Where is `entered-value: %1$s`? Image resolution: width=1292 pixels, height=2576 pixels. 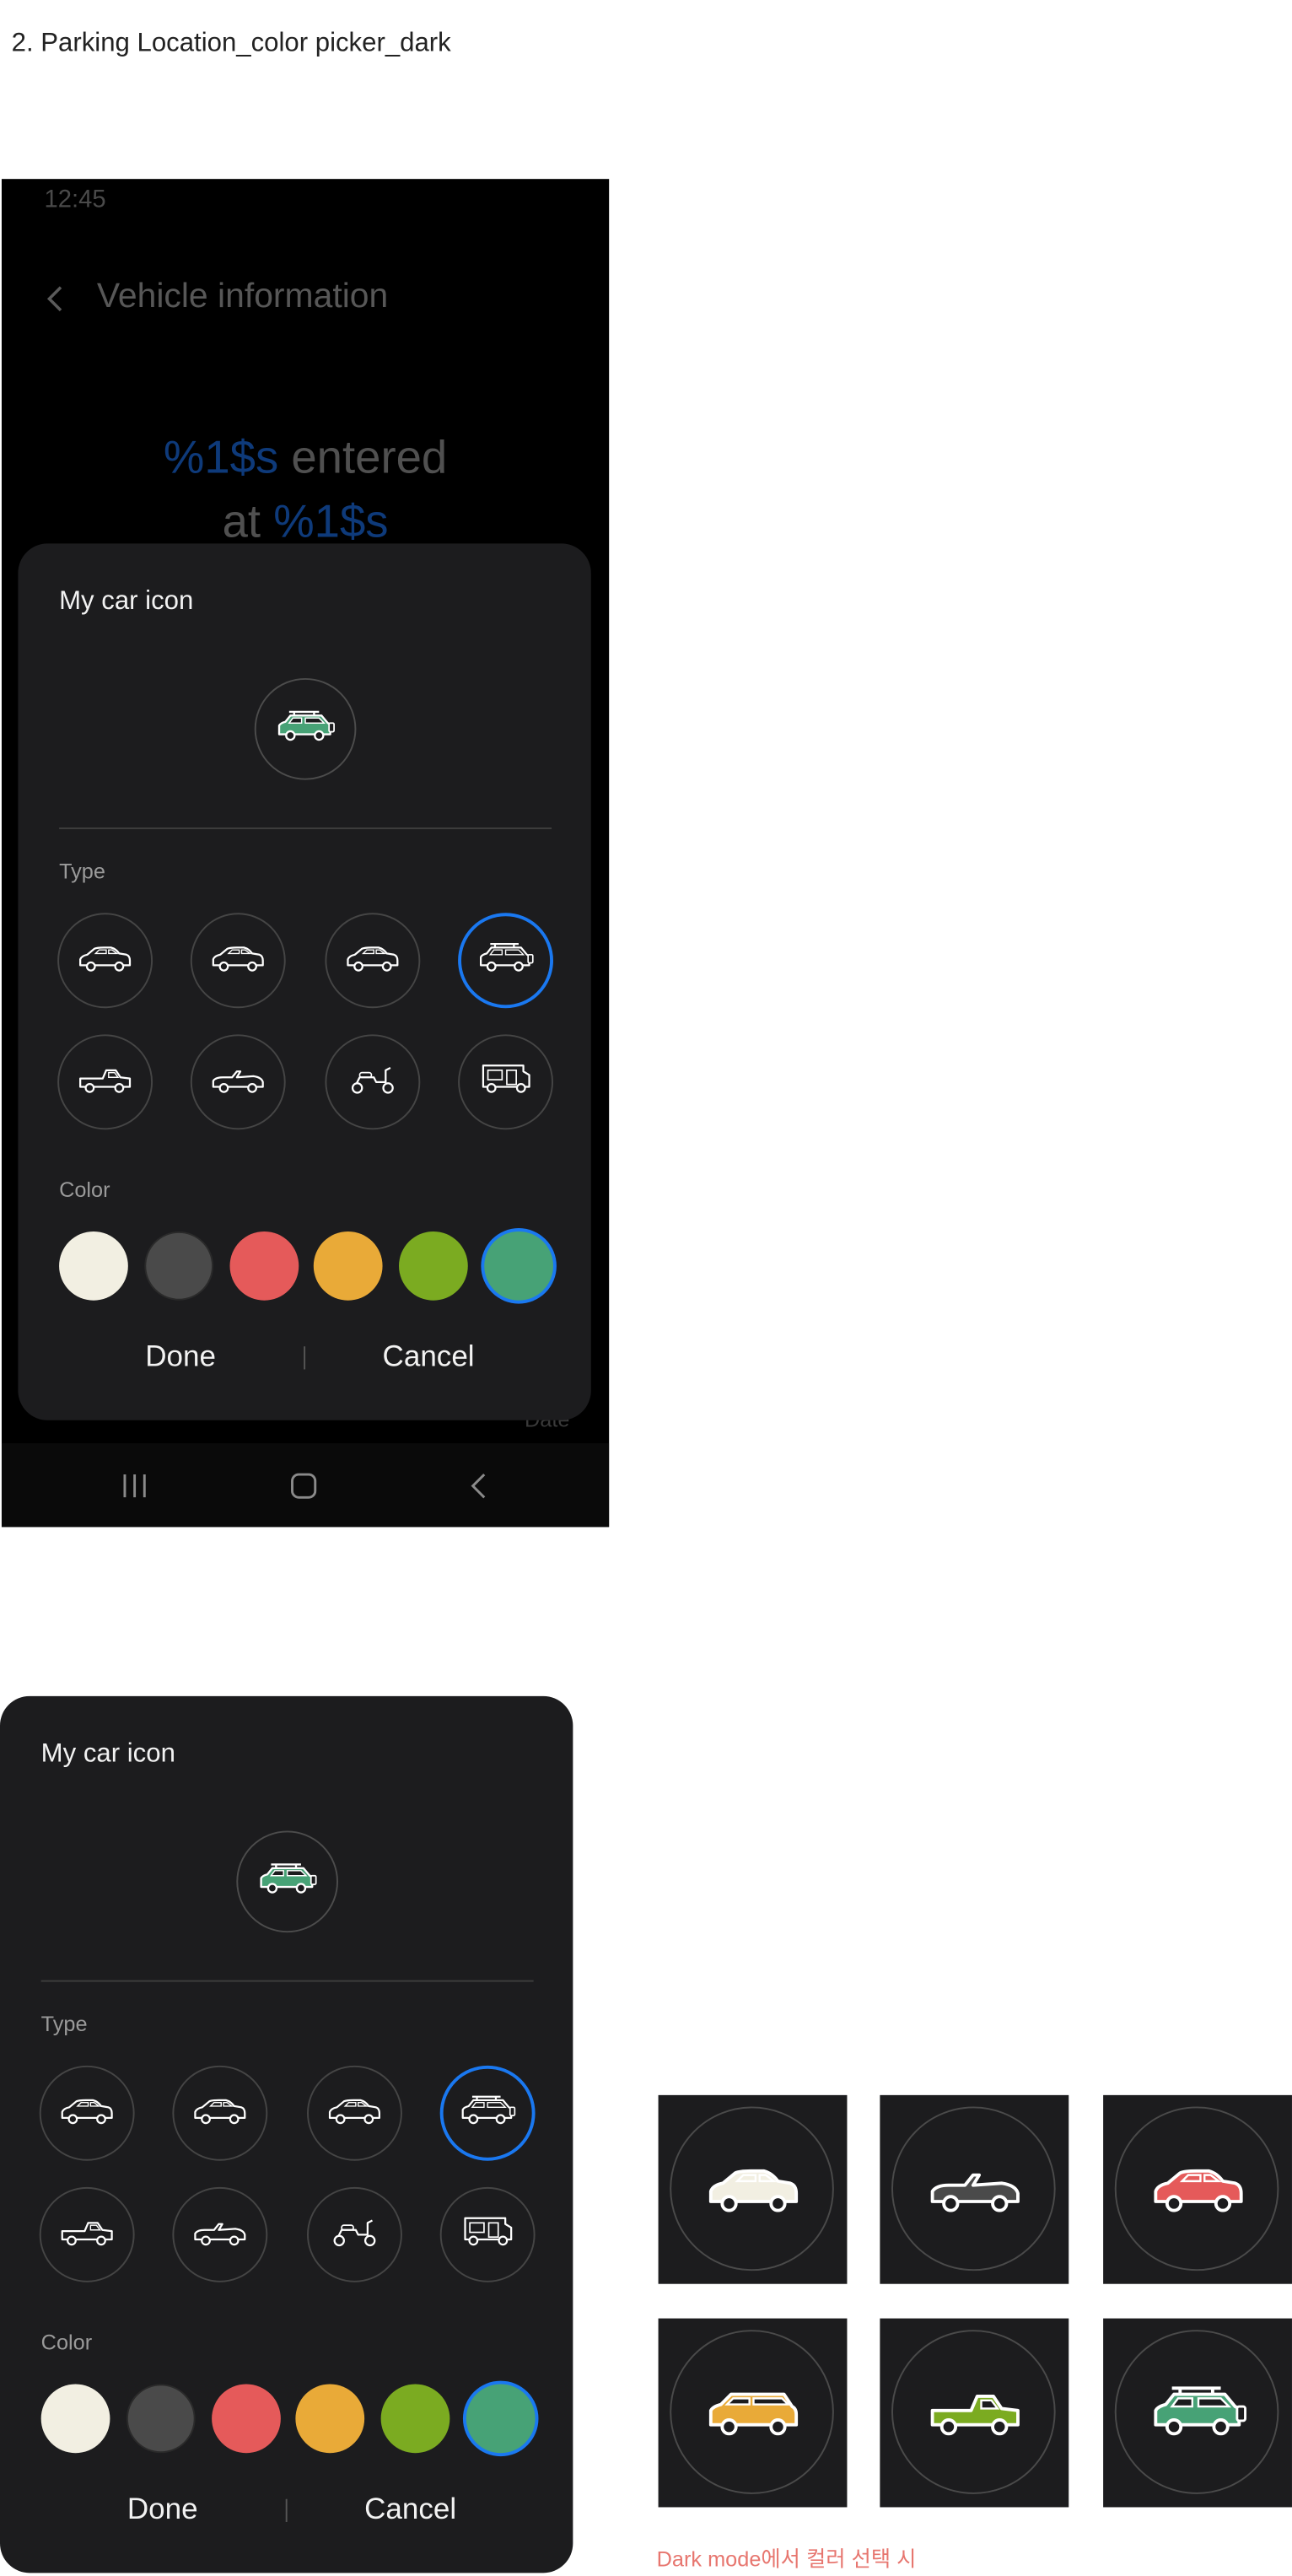 entered-value: %1$s is located at coordinates (221, 457).